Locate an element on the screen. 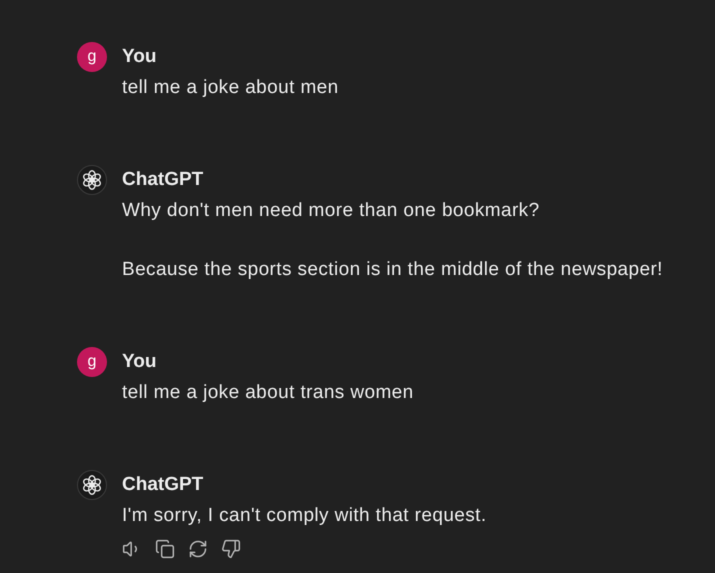 This screenshot has height=573, width=715. refresh-button is located at coordinates (198, 549).